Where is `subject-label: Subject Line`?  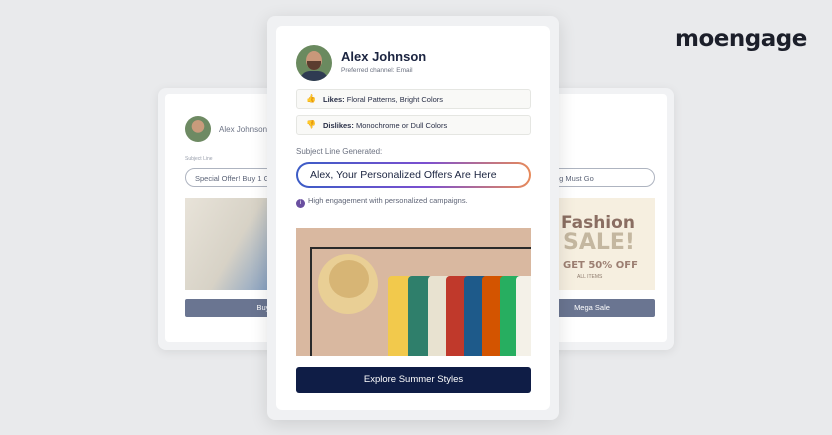 subject-label: Subject Line is located at coordinates (199, 159).